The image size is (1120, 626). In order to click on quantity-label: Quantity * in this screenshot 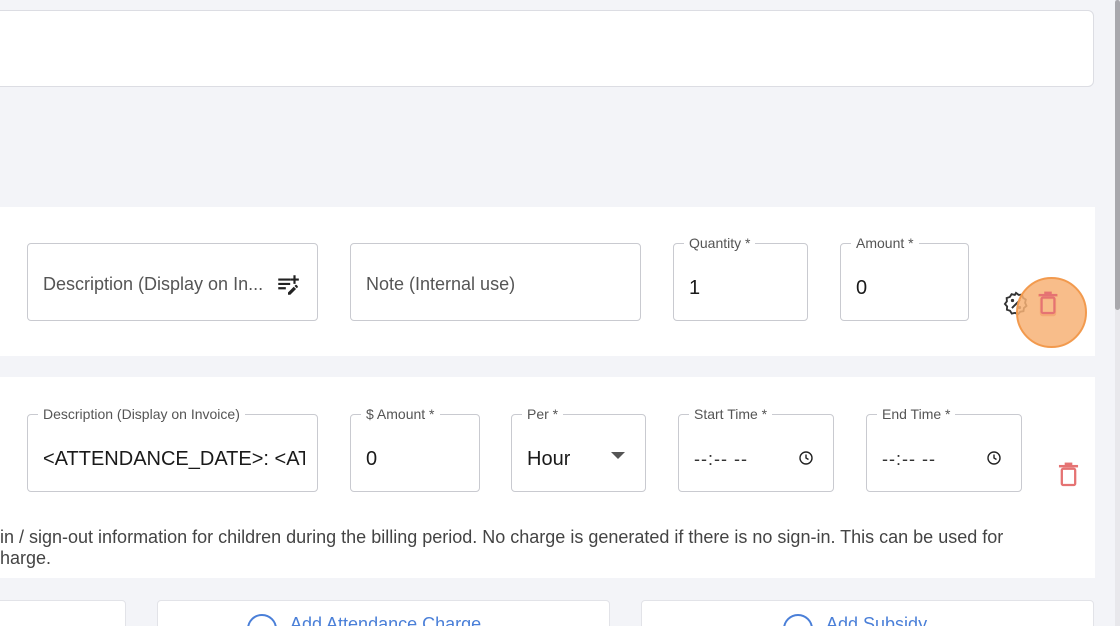, I will do `click(720, 243)`.